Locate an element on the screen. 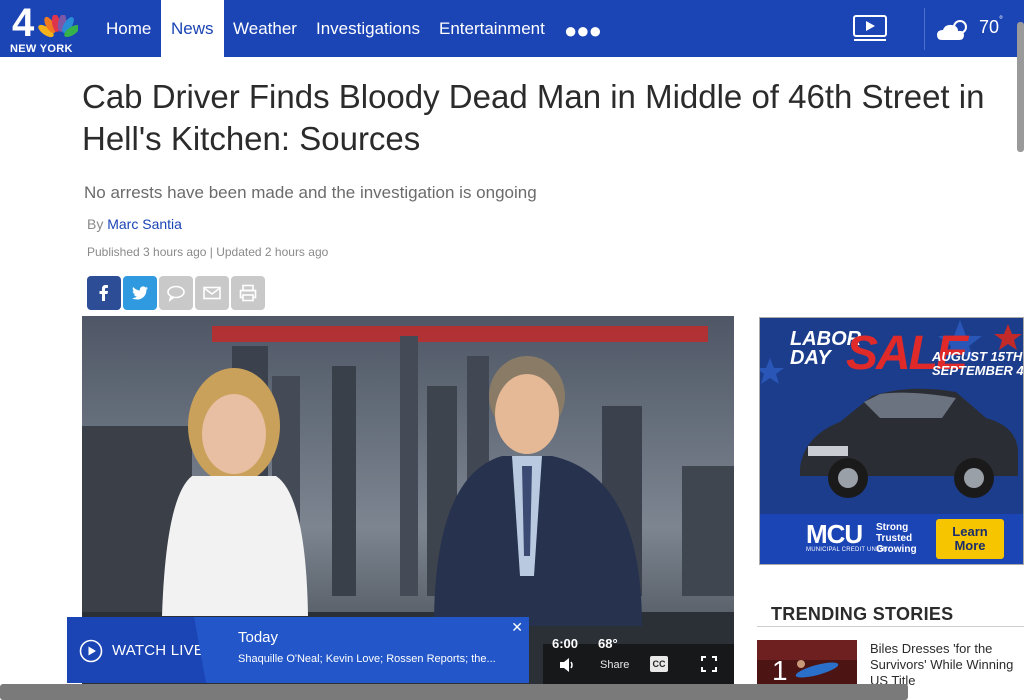 The height and width of the screenshot is (700, 1024). facebook-icon is located at coordinates (103, 293).